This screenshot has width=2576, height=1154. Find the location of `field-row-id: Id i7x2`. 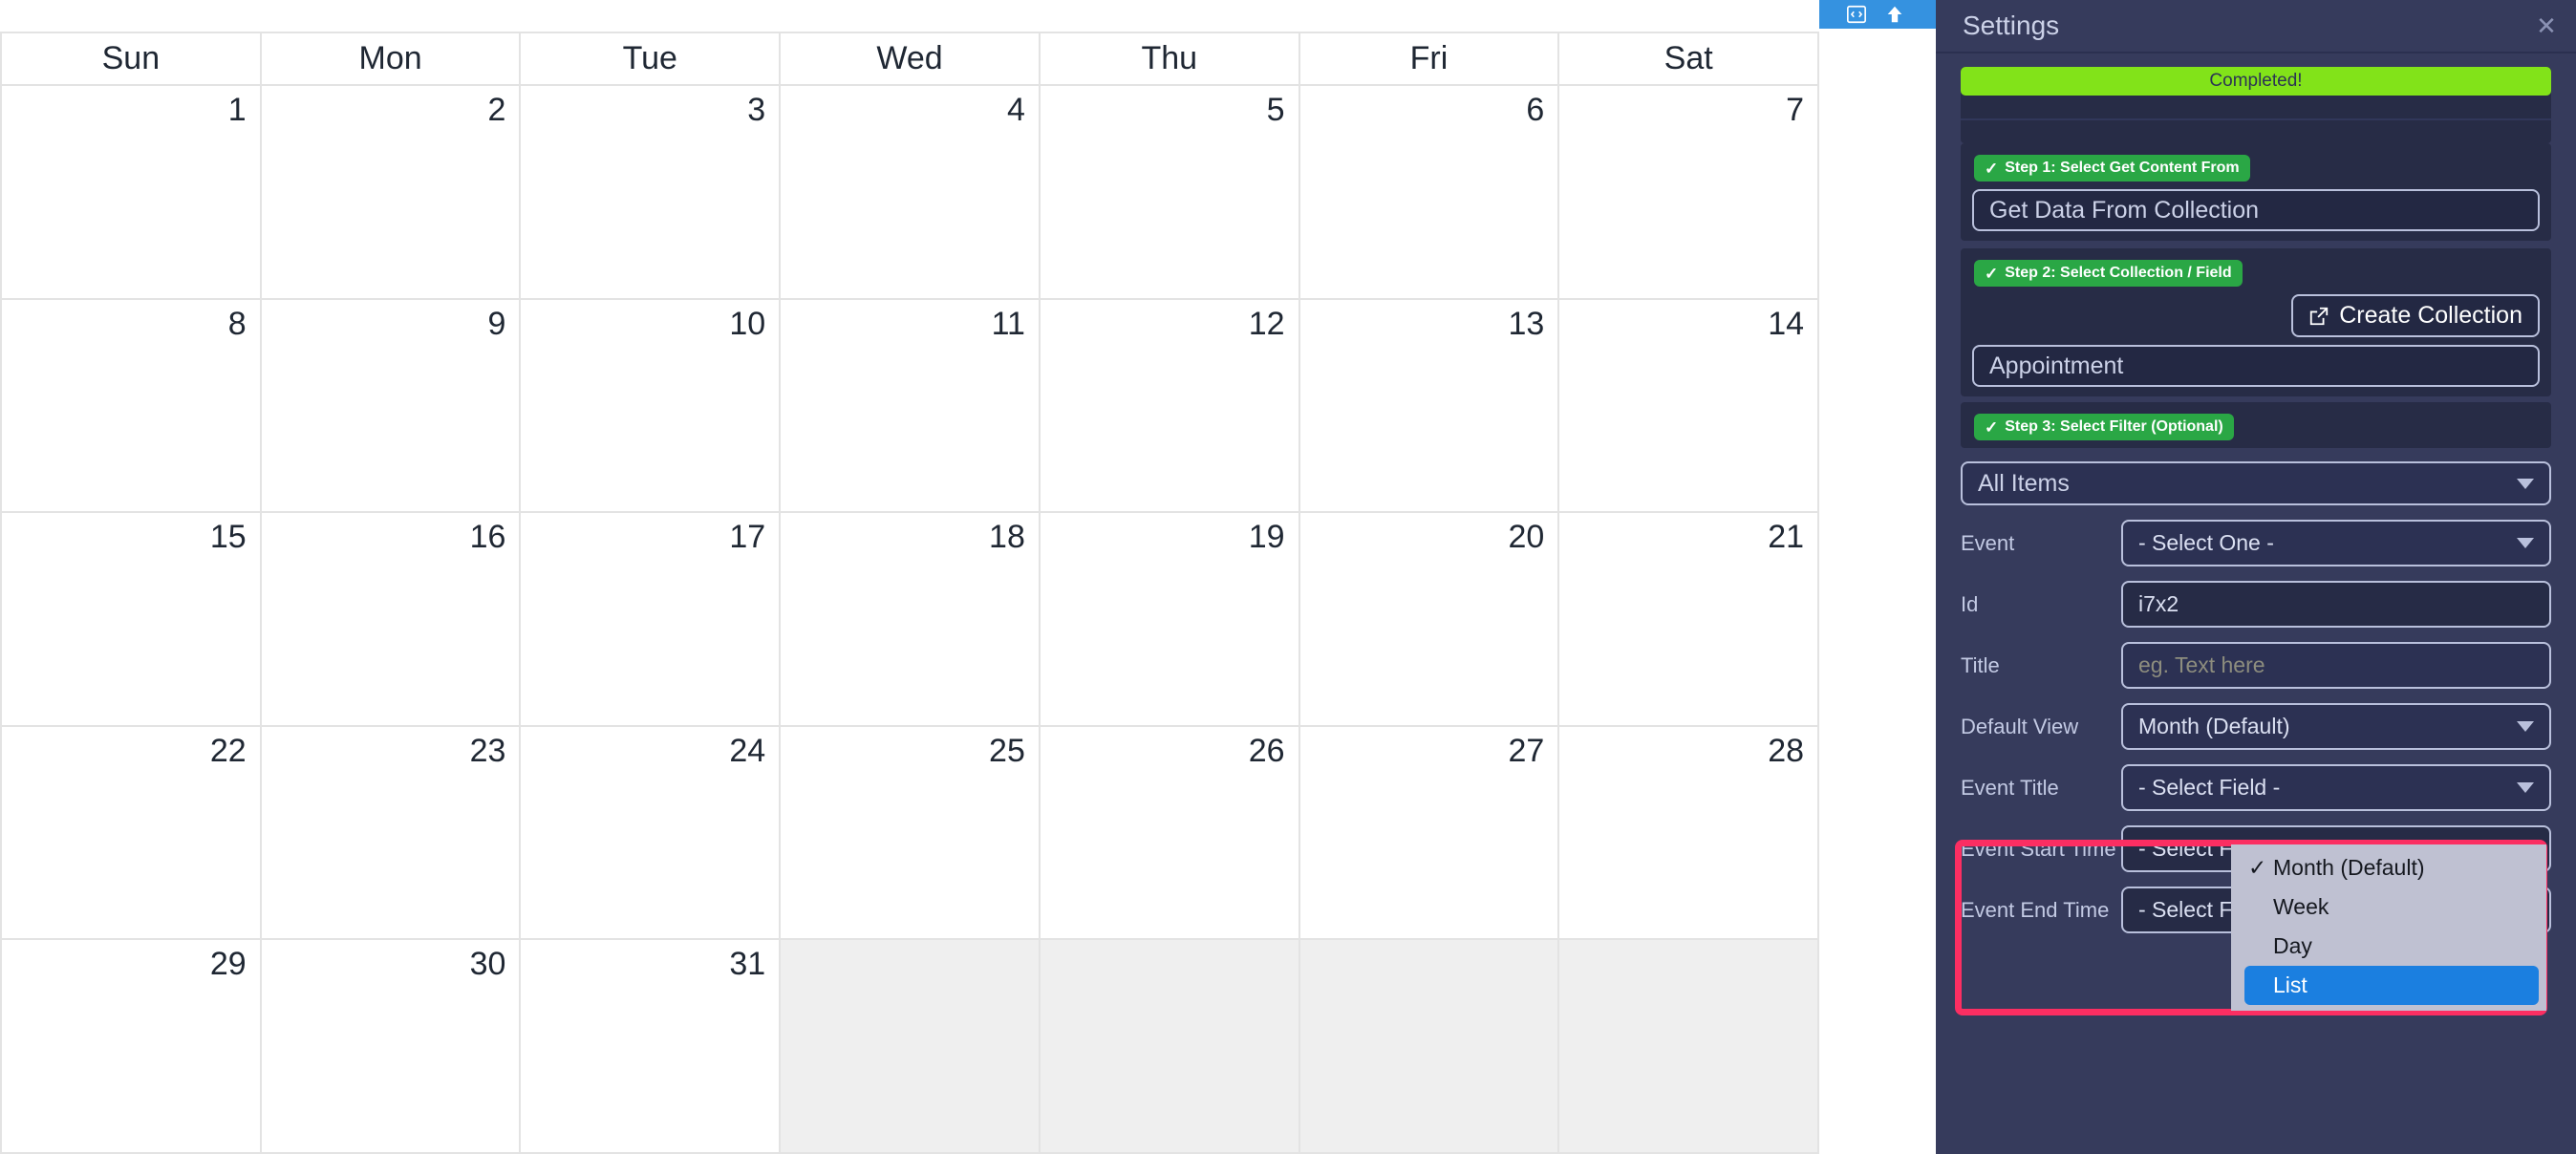

field-row-id: Id i7x2 is located at coordinates (2256, 604).